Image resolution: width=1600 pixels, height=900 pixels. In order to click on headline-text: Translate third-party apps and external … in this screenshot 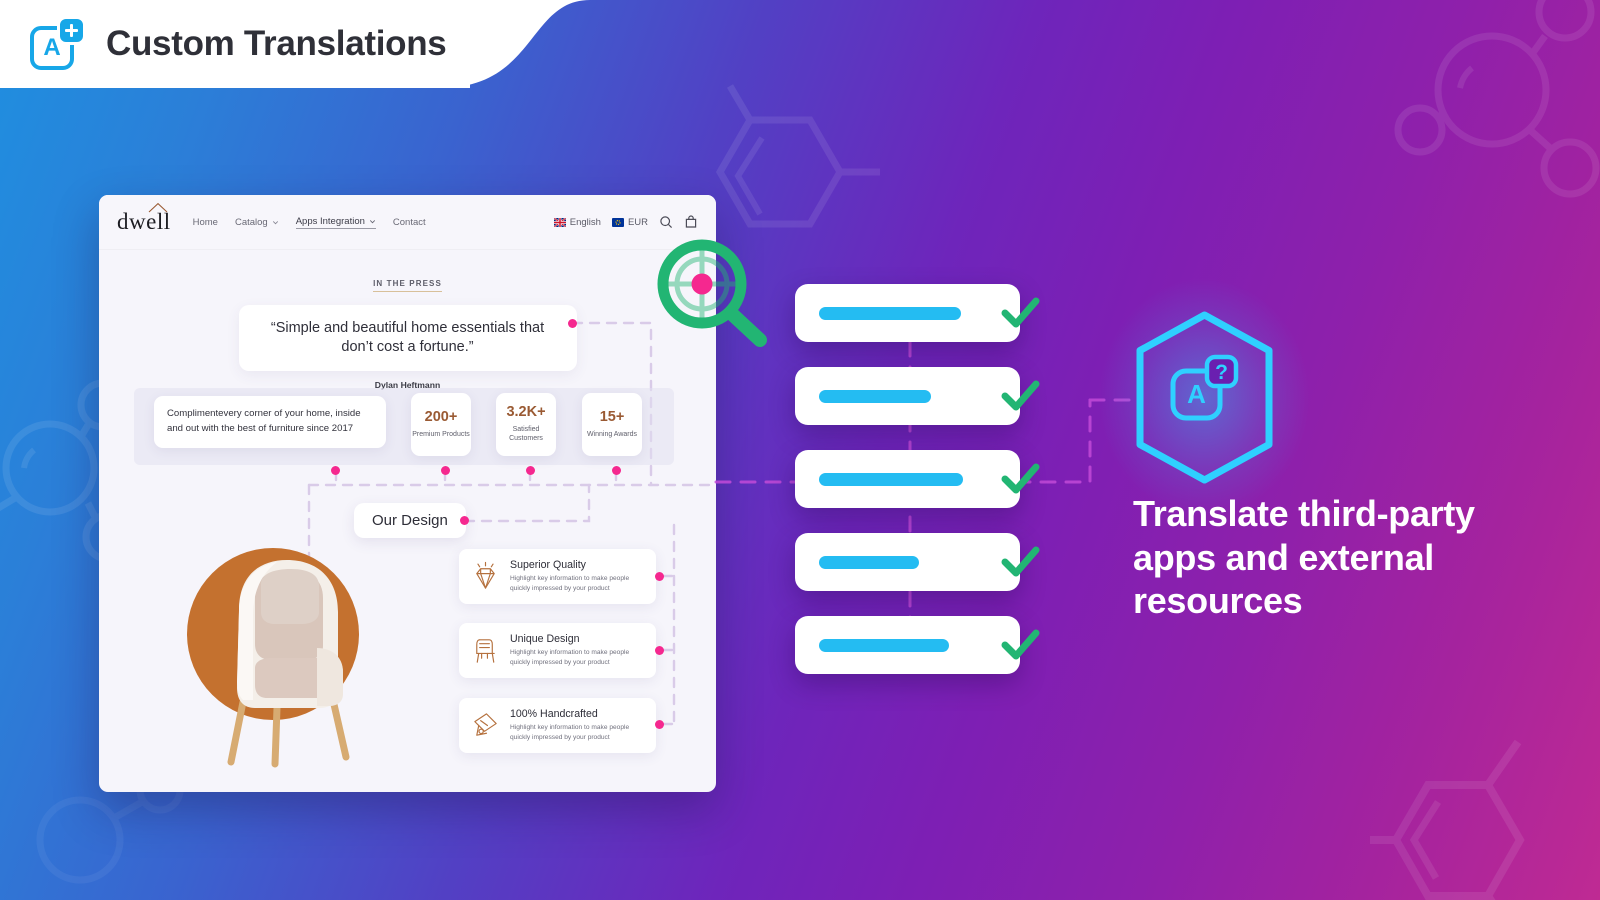, I will do `click(1304, 557)`.